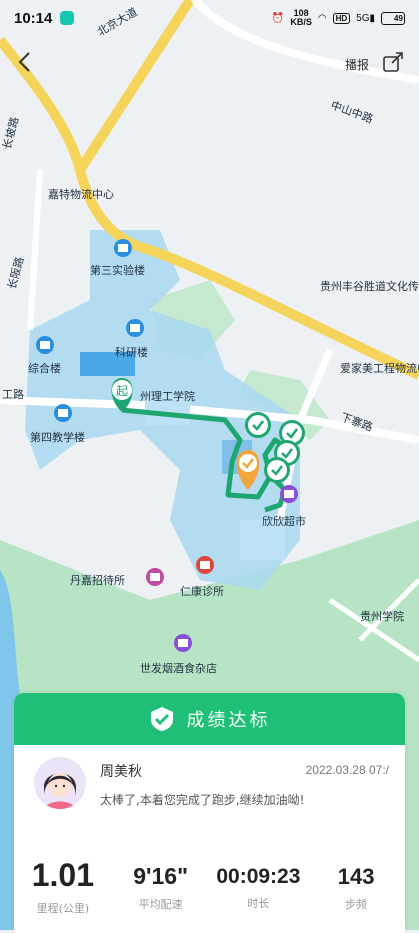 The image size is (419, 933). I want to click on start-label: 起, so click(122, 391).